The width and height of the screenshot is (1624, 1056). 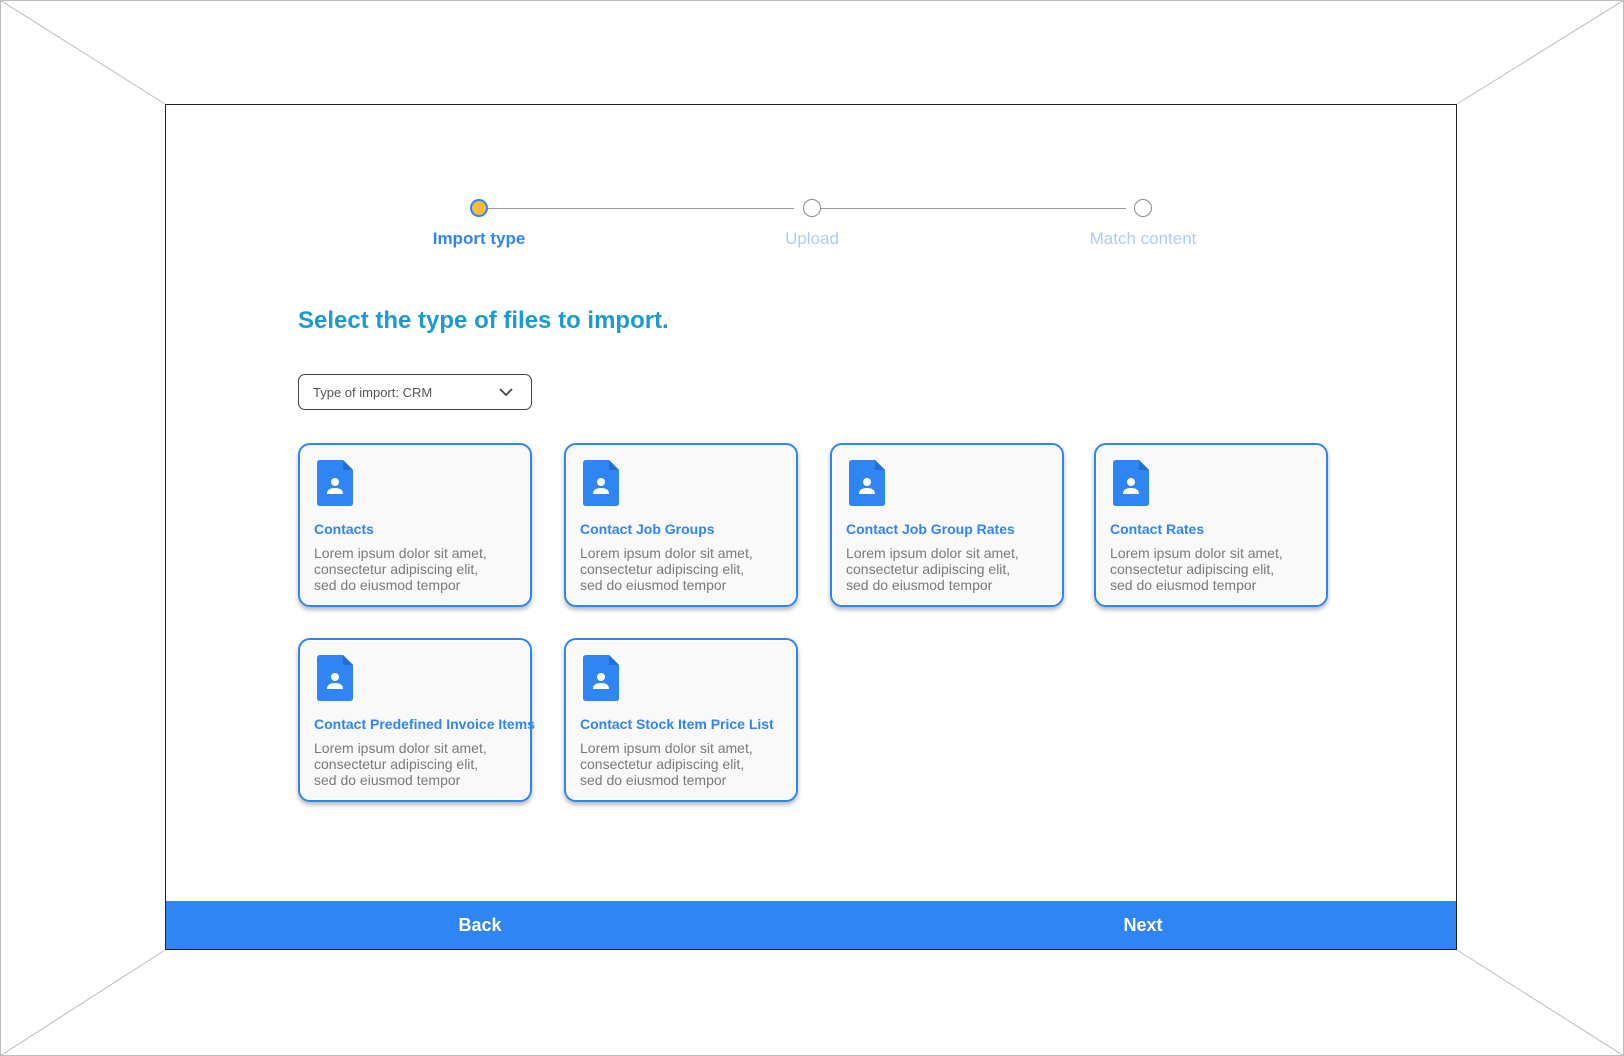 I want to click on step-import-type-label: Import type, so click(x=479, y=239).